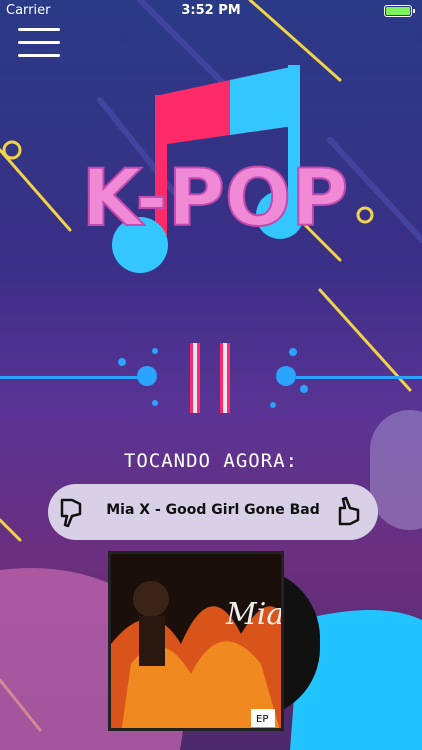 This screenshot has width=422, height=750. I want to click on divider-left, so click(70, 377).